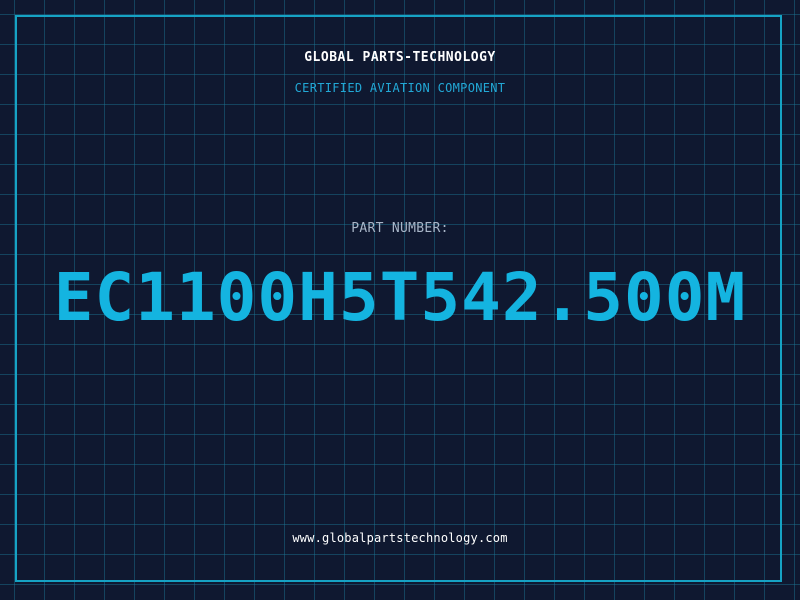 The image size is (800, 600). What do you see at coordinates (400, 88) in the screenshot?
I see `certification-tagline: CERTIFIED AVIATION COMPONENT` at bounding box center [400, 88].